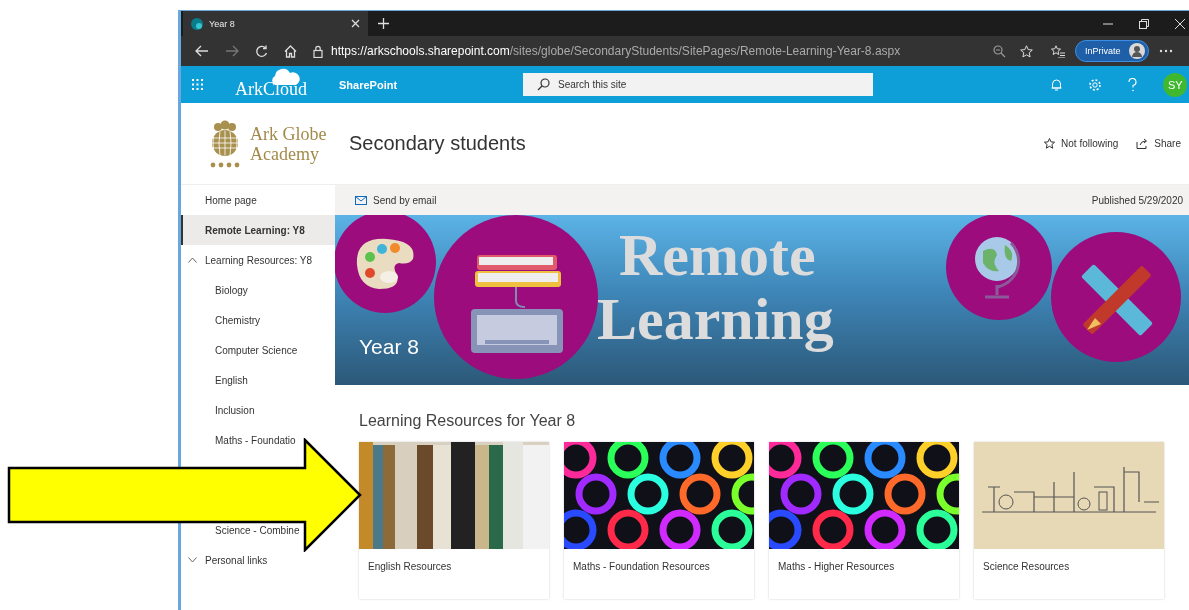  Describe the element at coordinates (235, 410) in the screenshot. I see `nav-link: Inclusion` at that location.